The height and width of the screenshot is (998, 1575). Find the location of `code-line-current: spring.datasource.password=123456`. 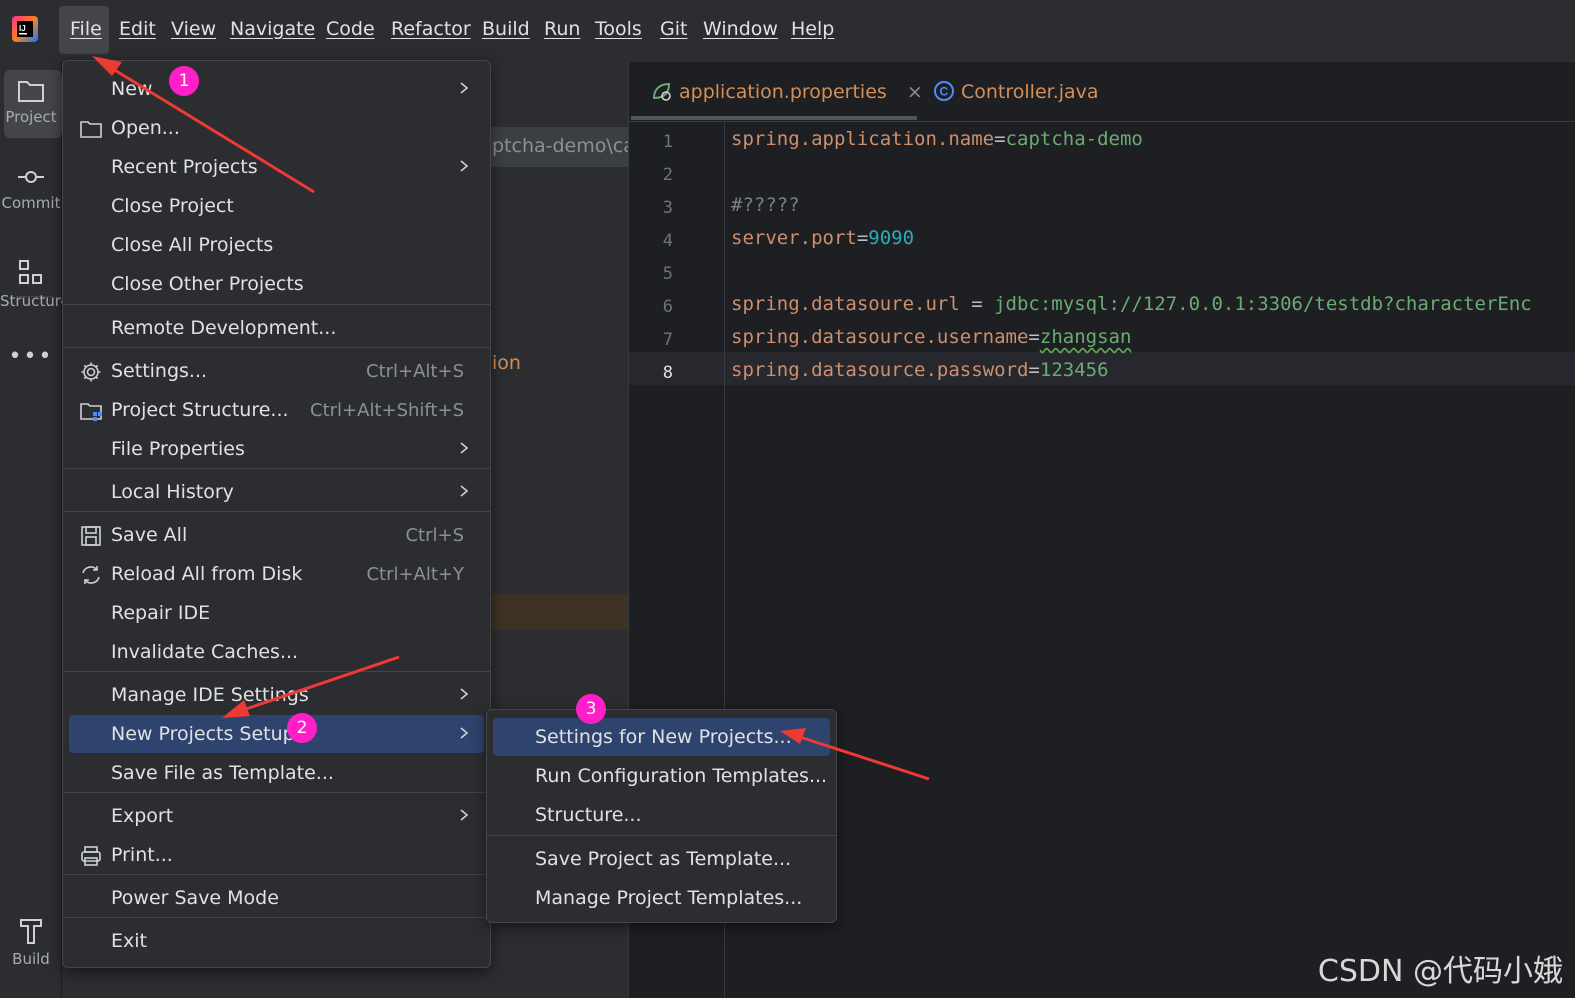

code-line-current: spring.datasource.password=123456 is located at coordinates (920, 370).